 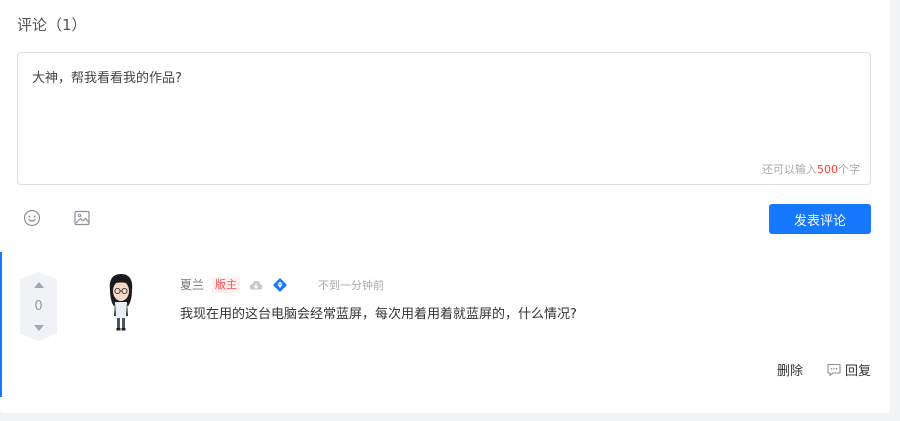 What do you see at coordinates (351, 285) in the screenshot?
I see `comment-time: 不到一分钟前` at bounding box center [351, 285].